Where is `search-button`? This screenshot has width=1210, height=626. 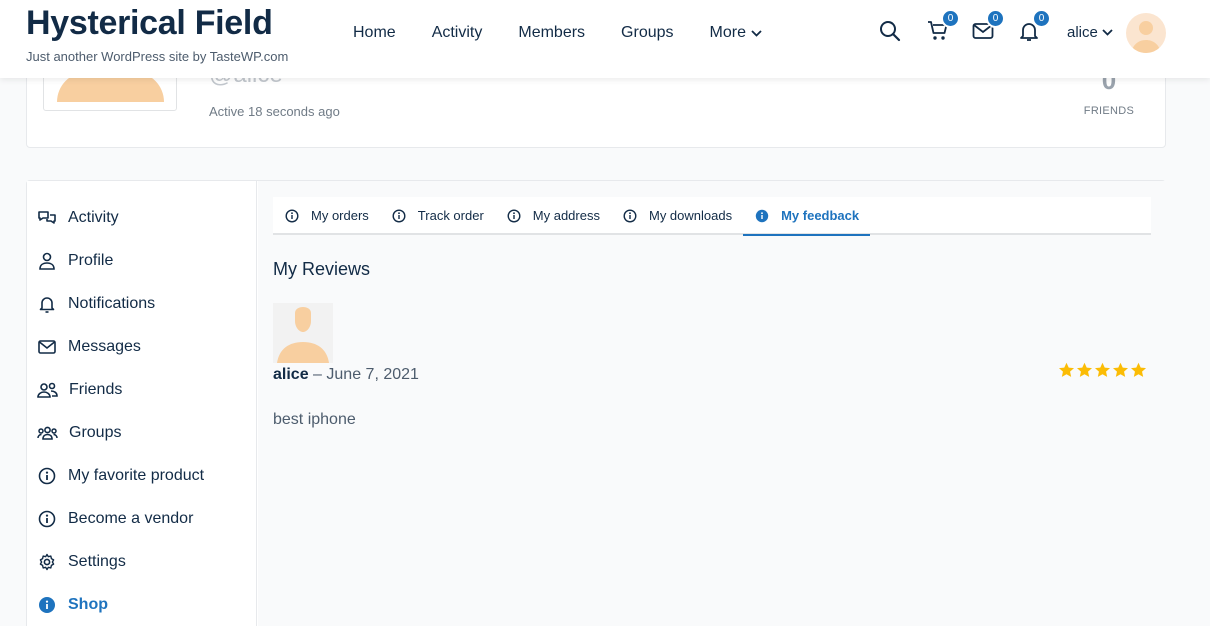
search-button is located at coordinates (891, 32).